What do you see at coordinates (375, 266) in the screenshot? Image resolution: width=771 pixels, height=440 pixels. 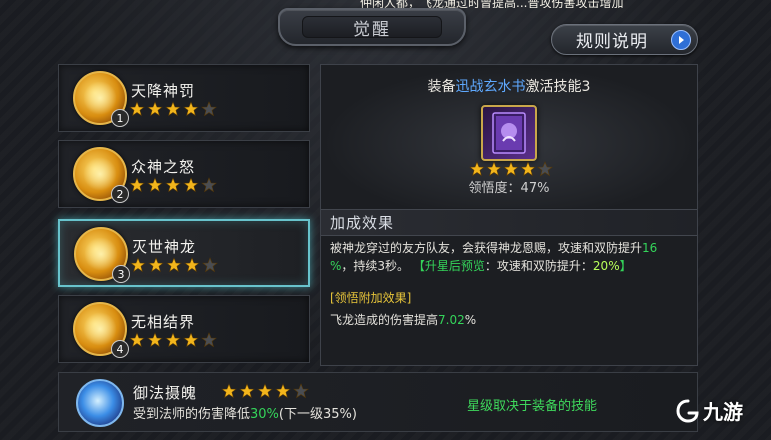 I see `bonus-text-part: ，持续3秒。` at bounding box center [375, 266].